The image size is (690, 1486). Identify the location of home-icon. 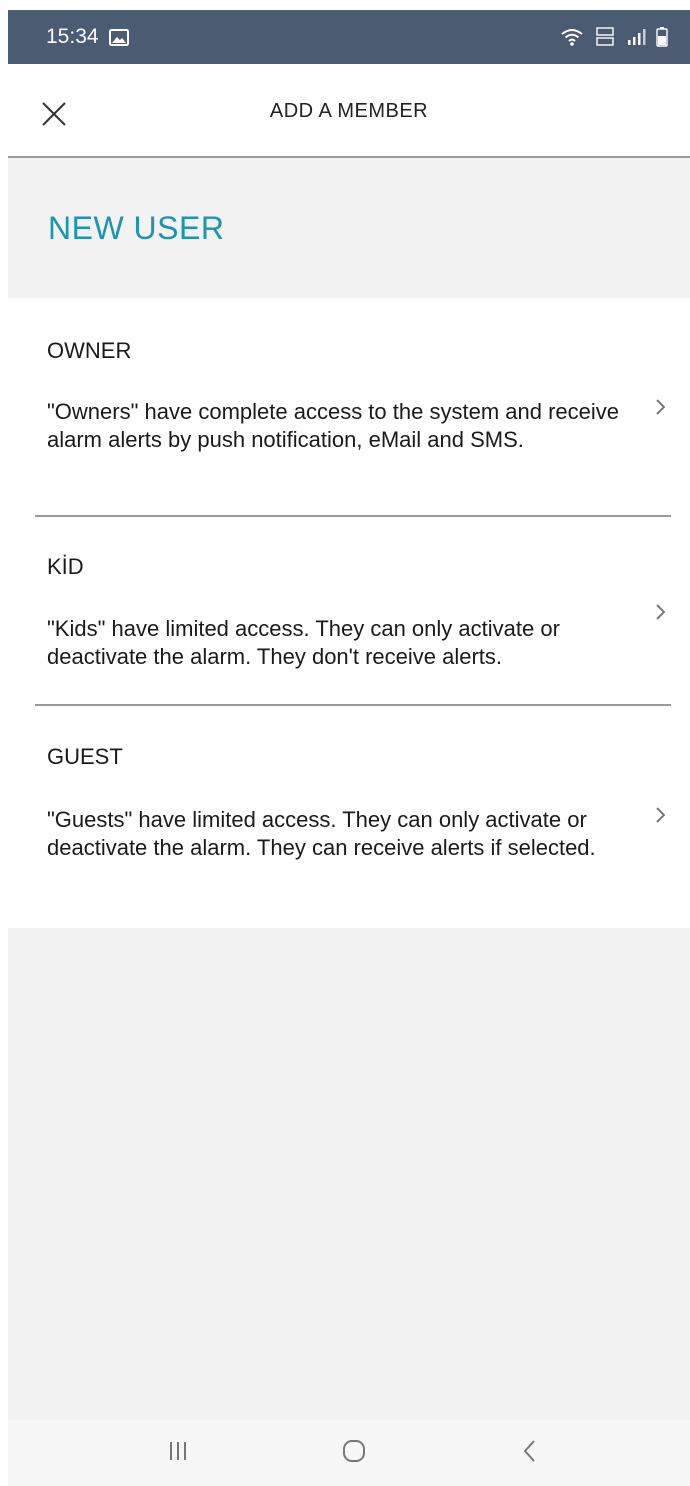
(354, 1453).